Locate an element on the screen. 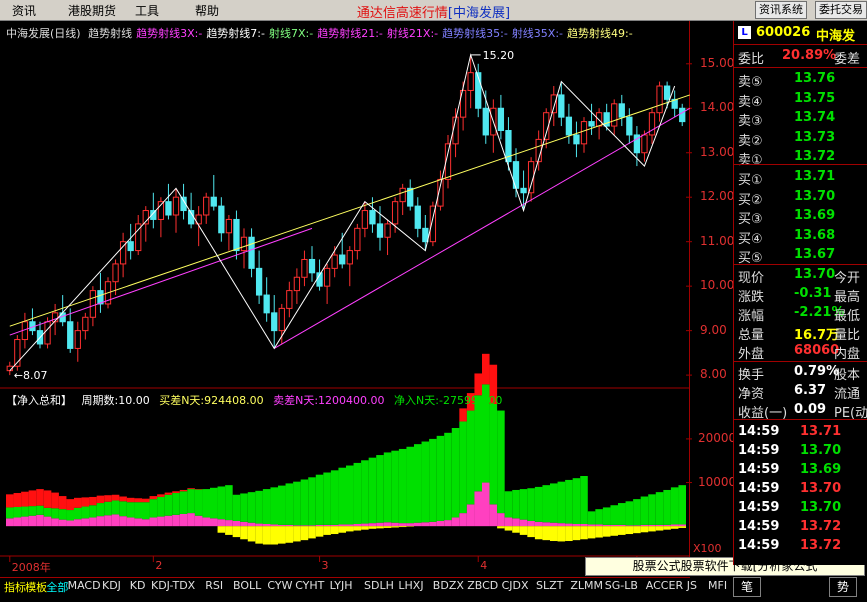 The width and height of the screenshot is (867, 602). stat-row-value: 16.7万 is located at coordinates (817, 335).